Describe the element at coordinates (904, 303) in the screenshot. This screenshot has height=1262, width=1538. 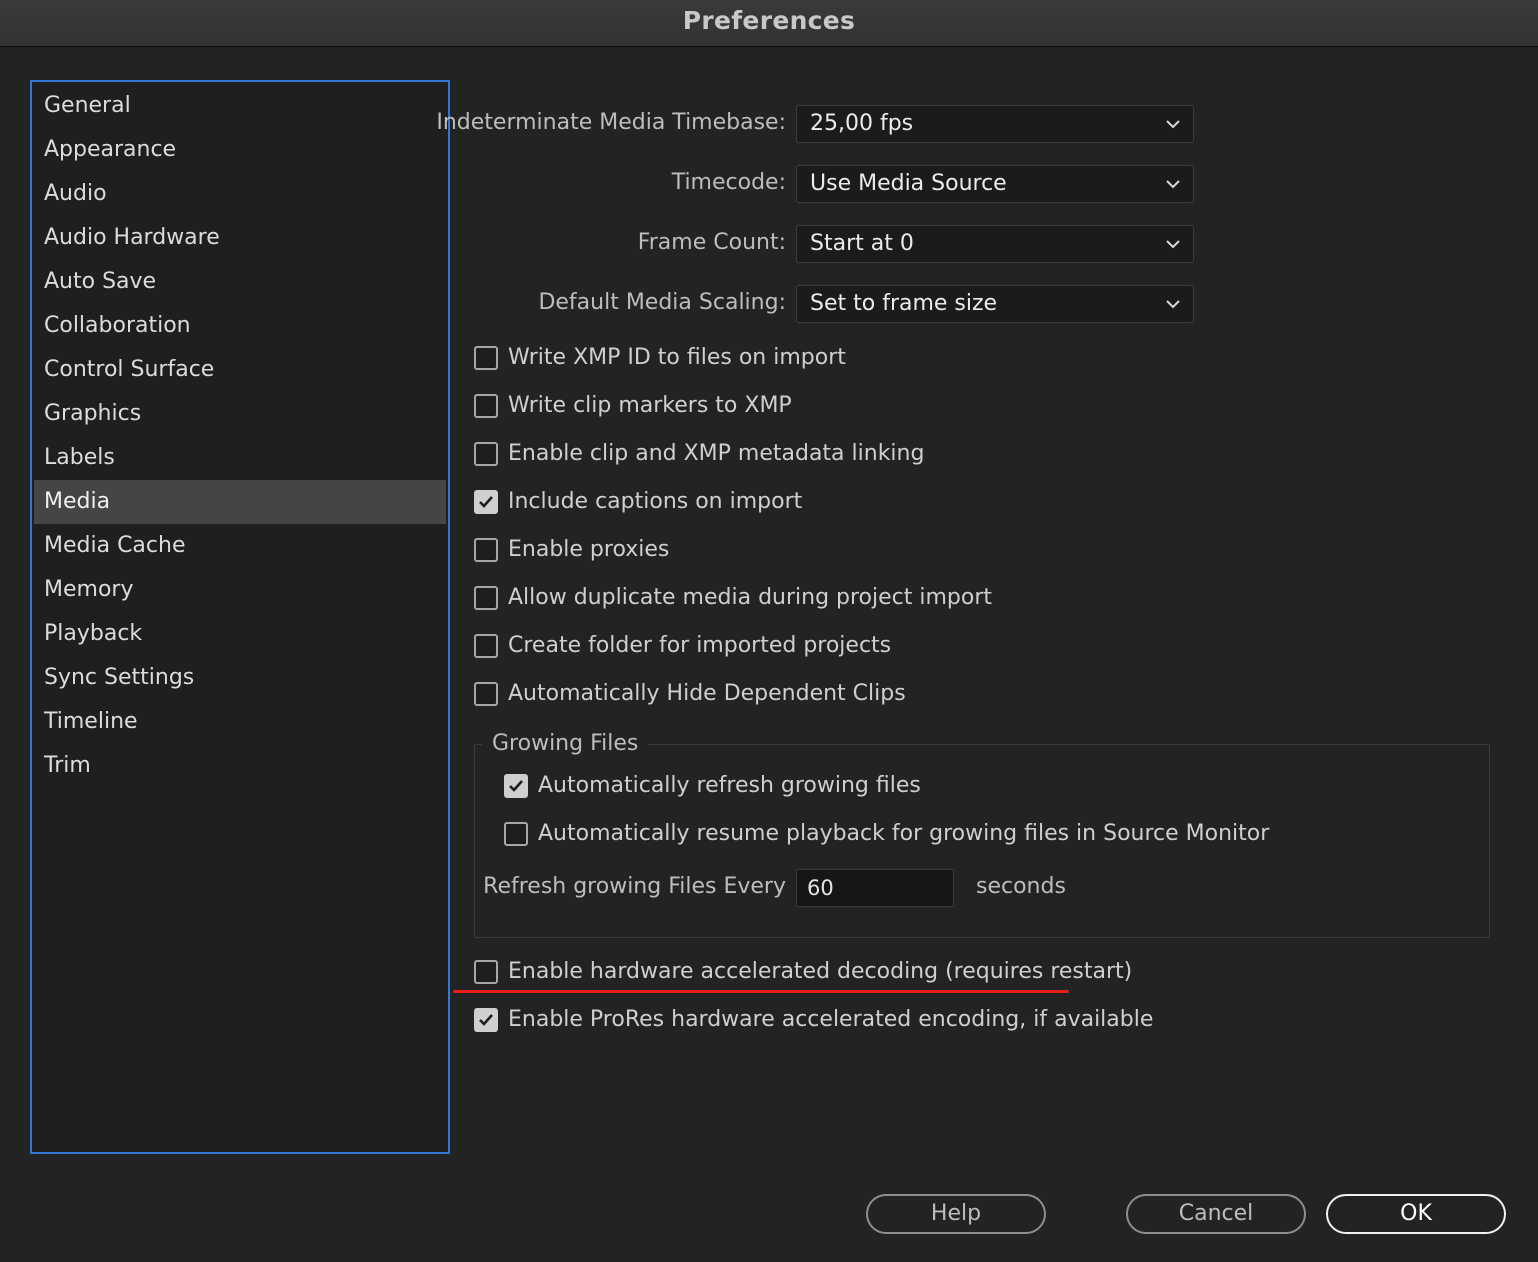
I see `scaling-value: Set to frame size` at that location.